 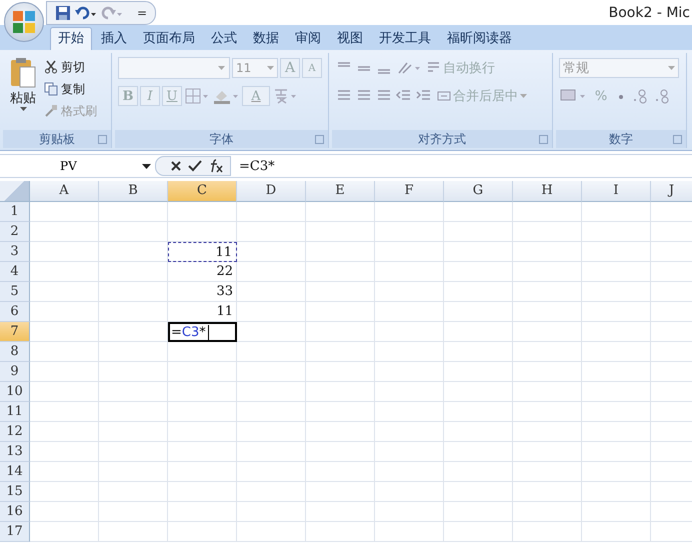 I want to click on column-header: D, so click(x=271, y=191).